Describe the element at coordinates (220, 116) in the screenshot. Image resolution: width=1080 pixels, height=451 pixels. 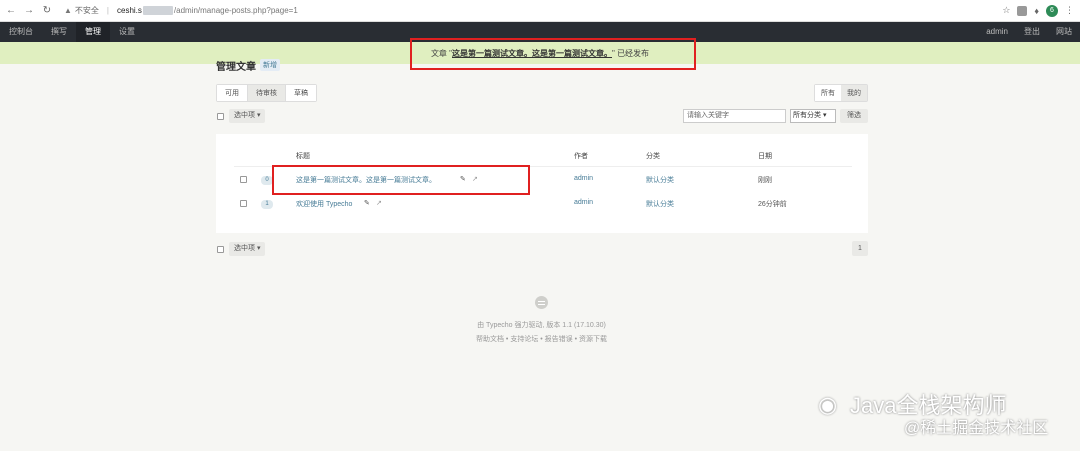
I see `select-all-checkbox` at that location.